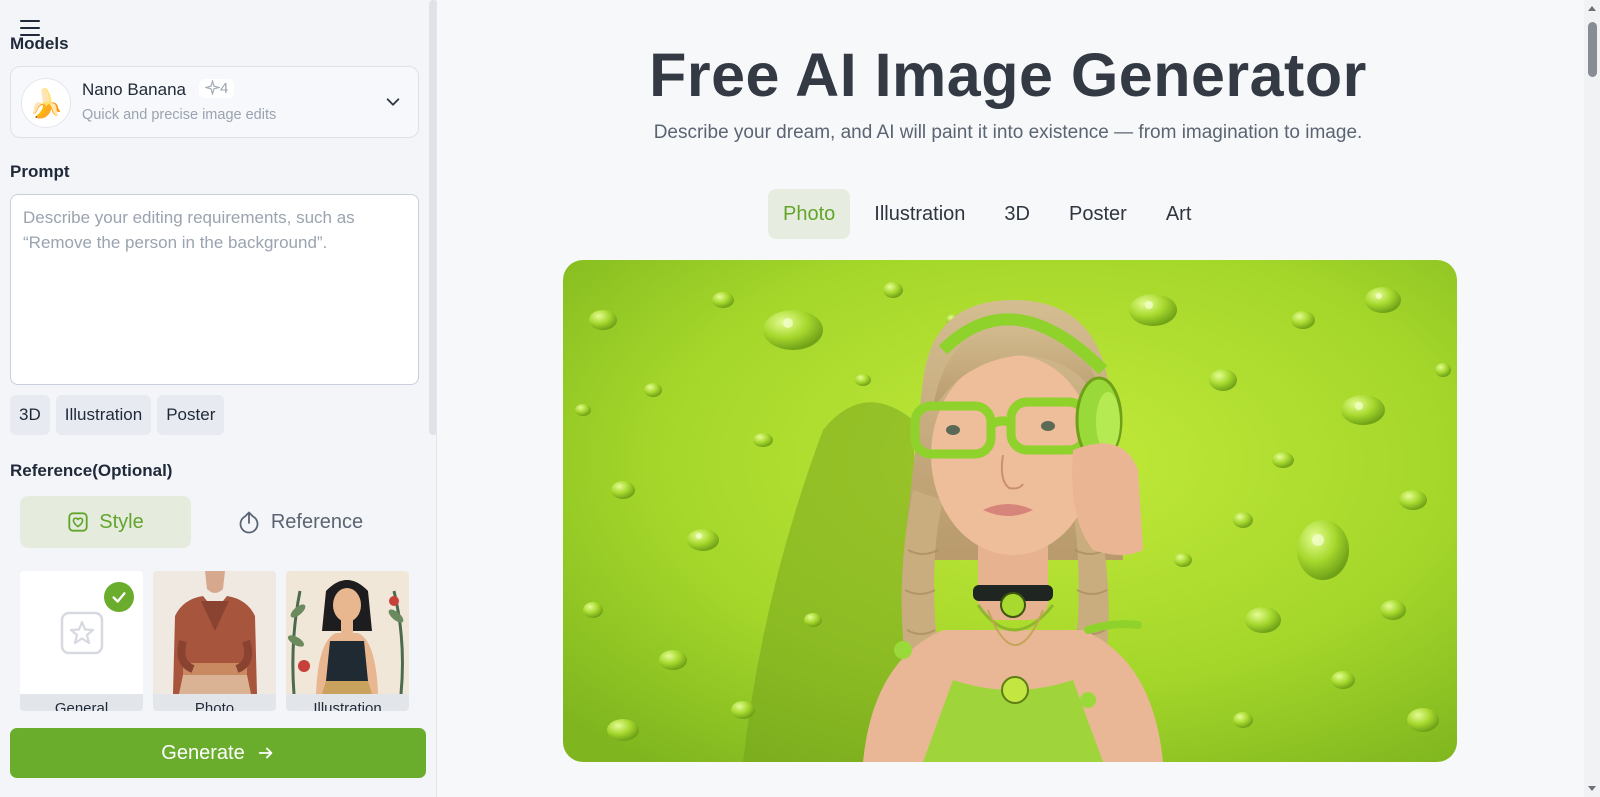  Describe the element at coordinates (249, 522) in the screenshot. I see `upload-icon` at that location.